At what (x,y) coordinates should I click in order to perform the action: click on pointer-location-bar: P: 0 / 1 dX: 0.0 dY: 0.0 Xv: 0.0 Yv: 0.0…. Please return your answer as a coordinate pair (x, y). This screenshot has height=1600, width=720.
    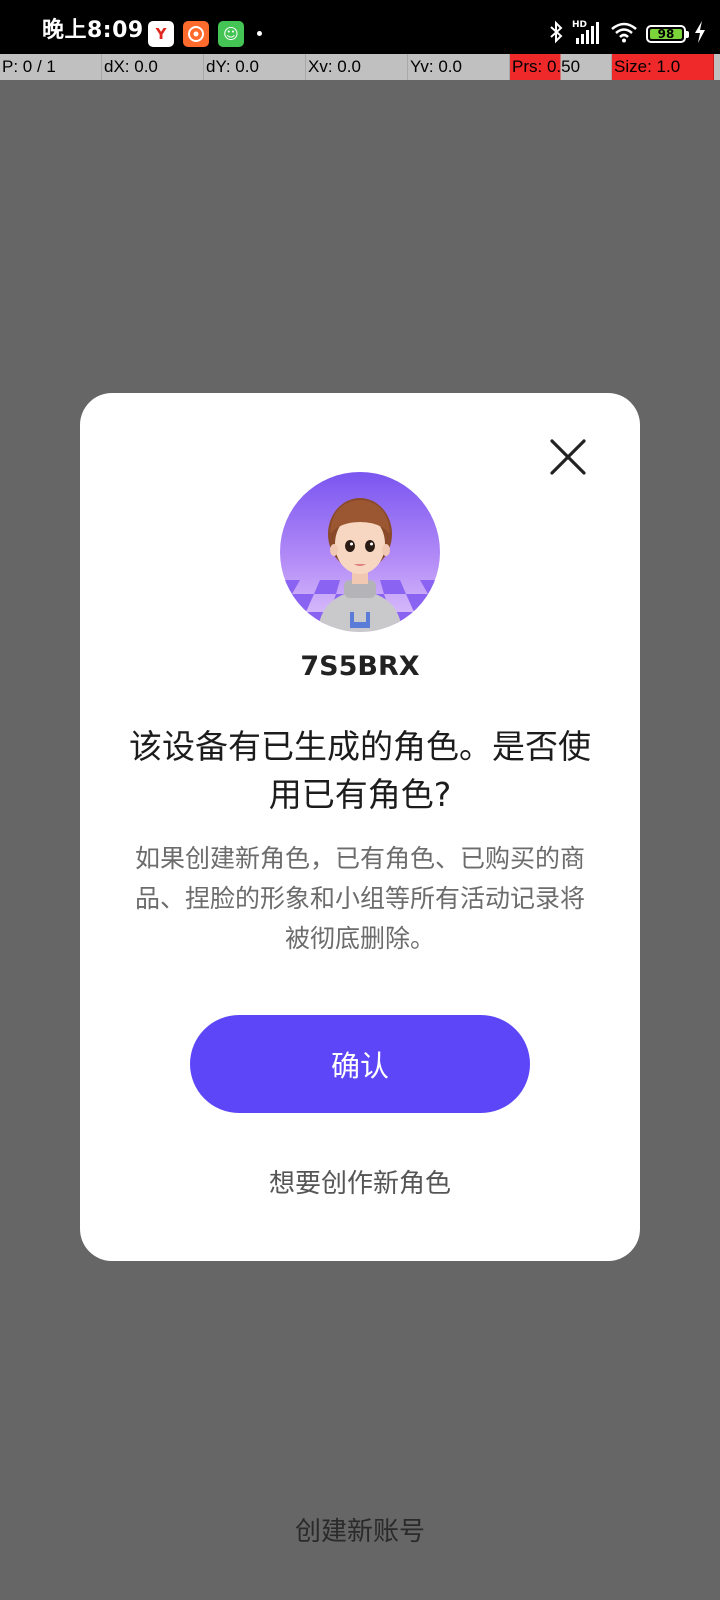
    Looking at the image, I should click on (360, 67).